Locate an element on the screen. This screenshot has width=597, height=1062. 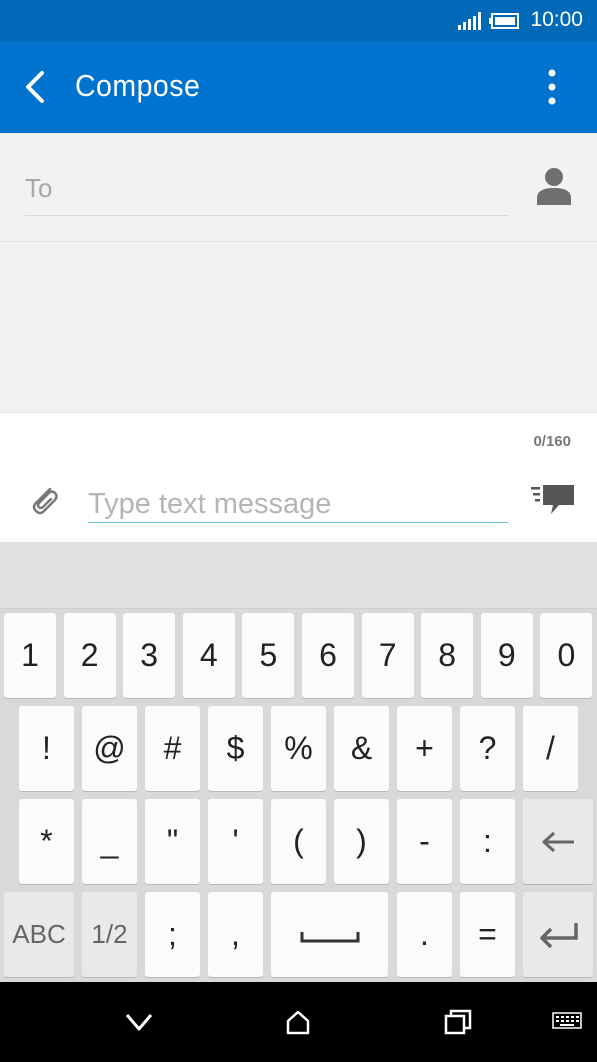
home-icon is located at coordinates (298, 1022).